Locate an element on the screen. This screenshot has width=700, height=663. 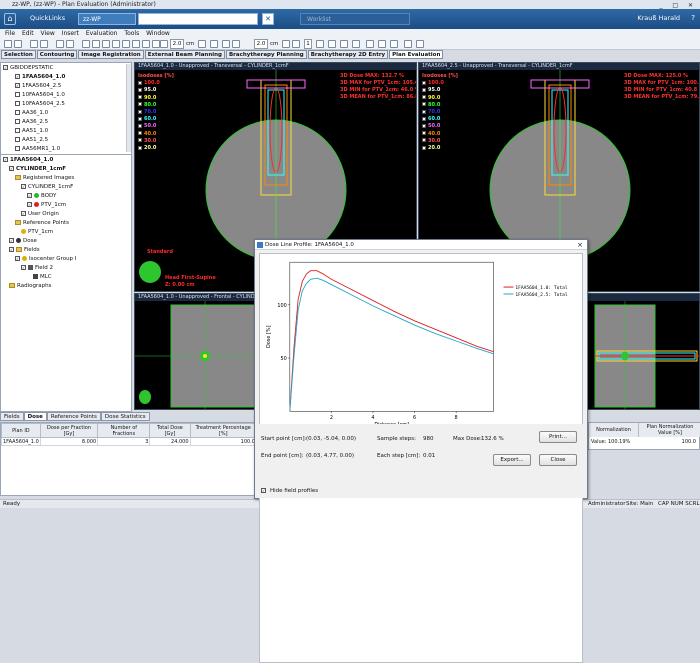
tree-item-plan: AA51_1.0 is located at coordinates (31, 131).